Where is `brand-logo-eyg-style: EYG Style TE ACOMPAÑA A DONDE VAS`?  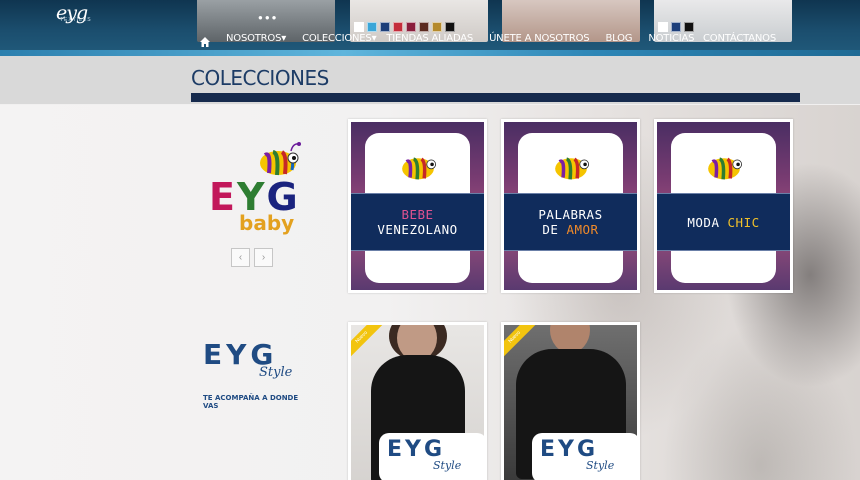
brand-logo-eyg-style: EYG Style TE ACOMPAÑA A DONDE VAS is located at coordinates (258, 374).